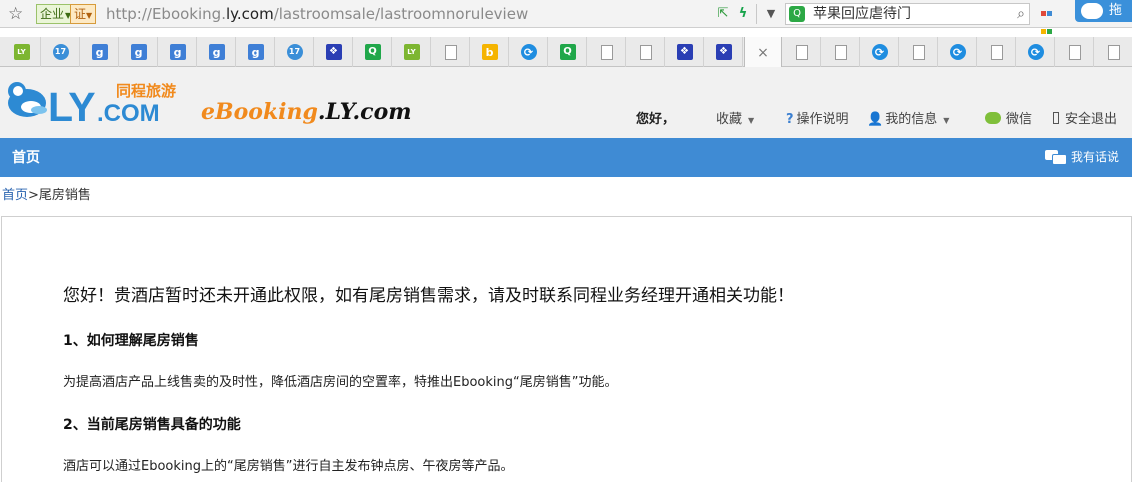 The image size is (1132, 482). Describe the element at coordinates (908, 120) in the screenshot. I see `my-info-menu: 👤 我的信息 ▼` at that location.